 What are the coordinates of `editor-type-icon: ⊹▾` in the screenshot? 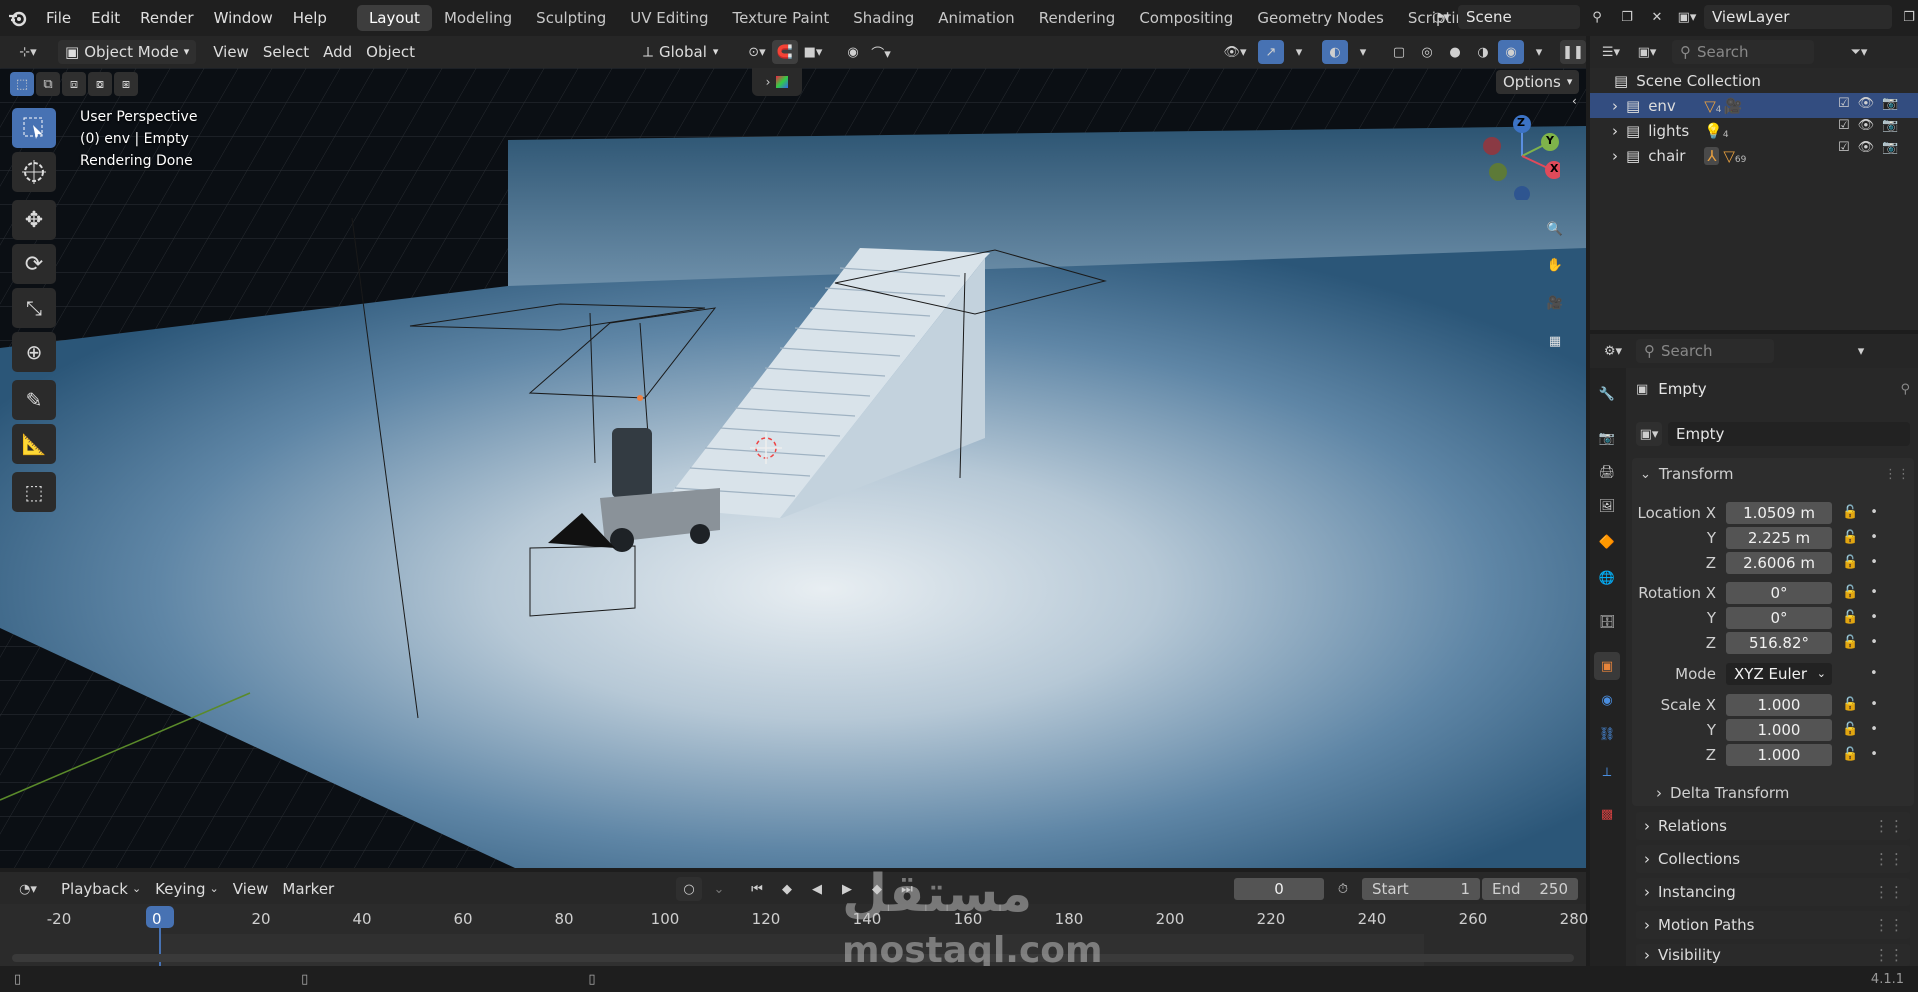 It's located at (28, 52).